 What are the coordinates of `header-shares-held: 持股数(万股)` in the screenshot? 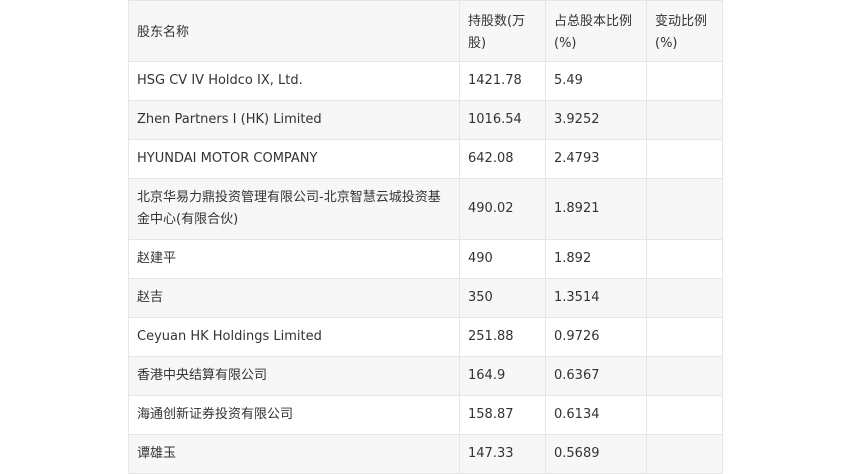 It's located at (502, 31).